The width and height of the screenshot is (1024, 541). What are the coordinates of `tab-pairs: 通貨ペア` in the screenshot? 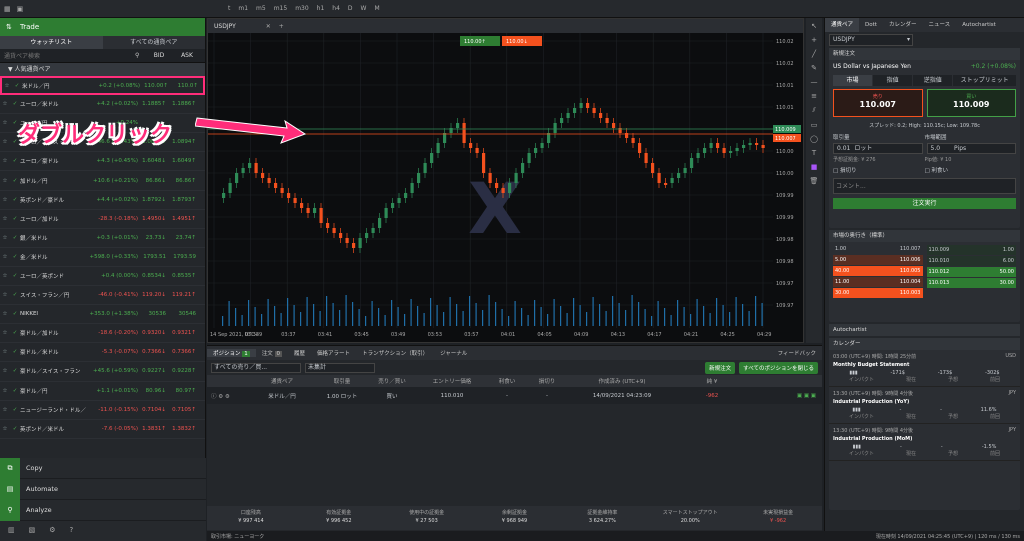 It's located at (842, 25).